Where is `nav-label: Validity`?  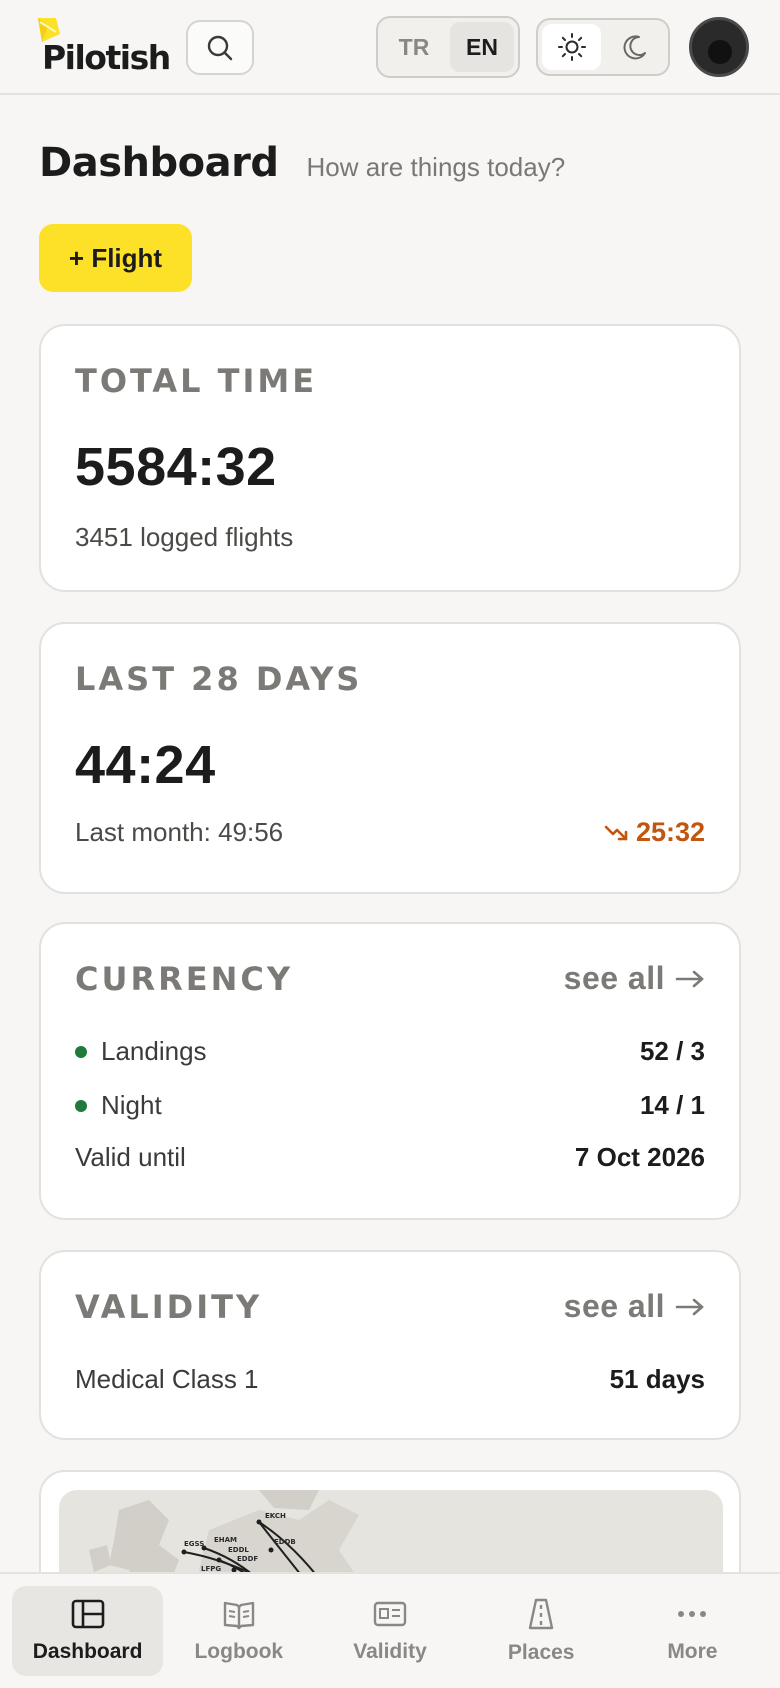 nav-label: Validity is located at coordinates (390, 1651).